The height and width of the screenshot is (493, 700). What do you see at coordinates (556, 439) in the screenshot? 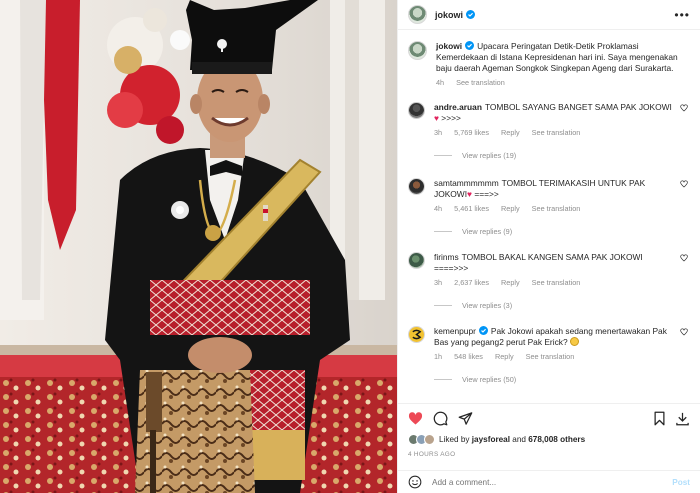
I see `likes-count: 678,008 others` at bounding box center [556, 439].